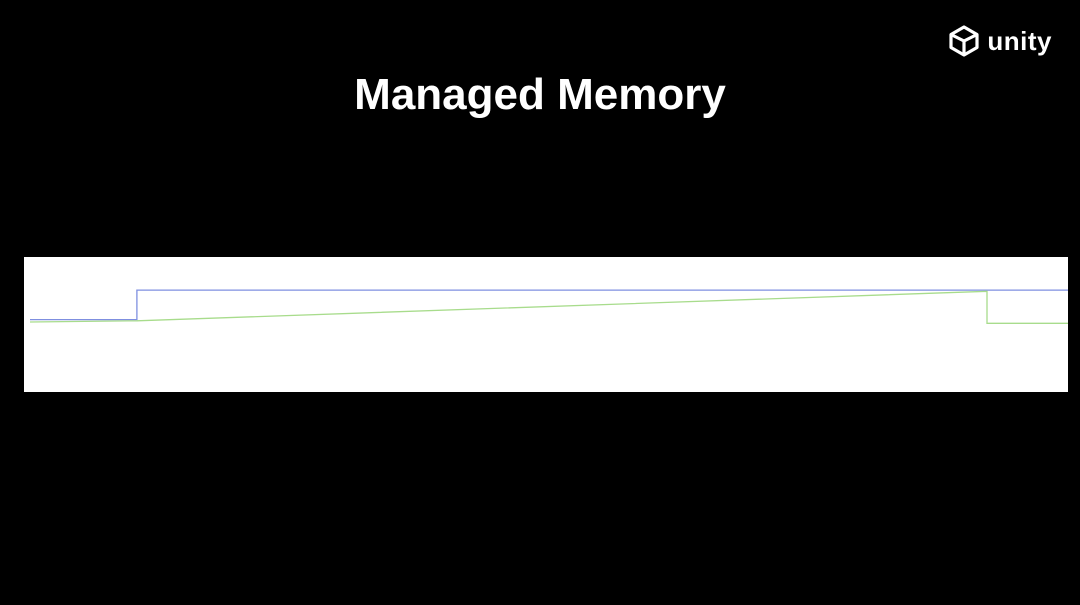  Describe the element at coordinates (964, 41) in the screenshot. I see `unity-cube-icon` at that location.